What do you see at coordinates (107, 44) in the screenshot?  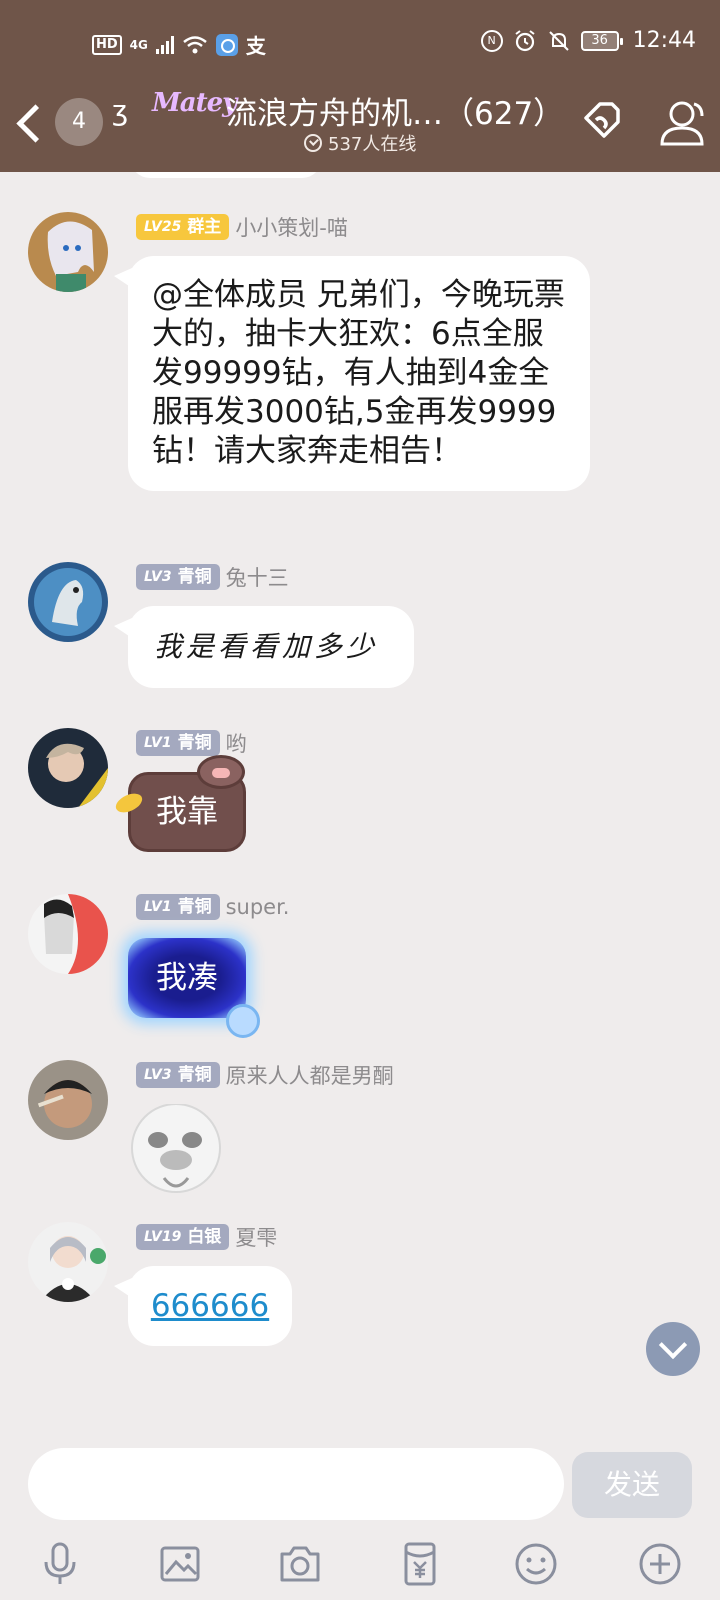 I see `hd-indicator: HD` at bounding box center [107, 44].